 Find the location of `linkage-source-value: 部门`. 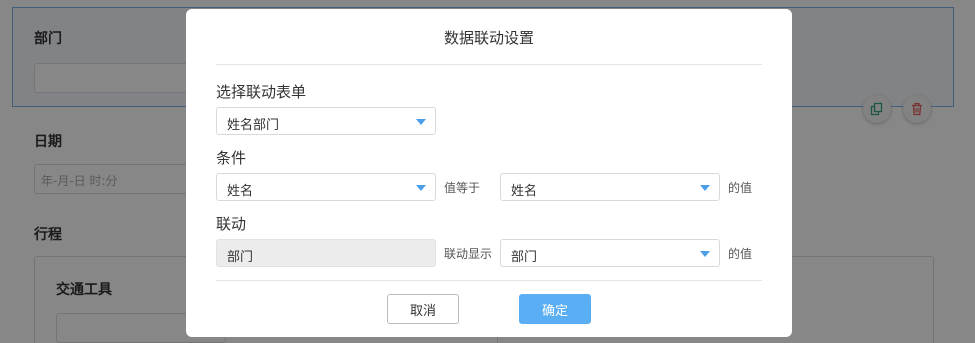

linkage-source-value: 部门 is located at coordinates (240, 257).